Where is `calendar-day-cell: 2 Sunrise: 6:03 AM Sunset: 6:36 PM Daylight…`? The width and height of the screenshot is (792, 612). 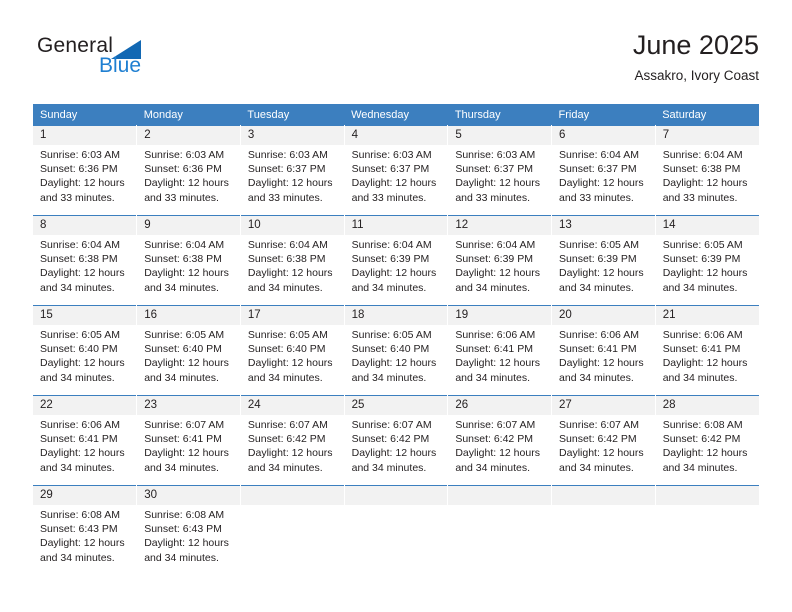 calendar-day-cell: 2 Sunrise: 6:03 AM Sunset: 6:36 PM Daylight… is located at coordinates (188, 170).